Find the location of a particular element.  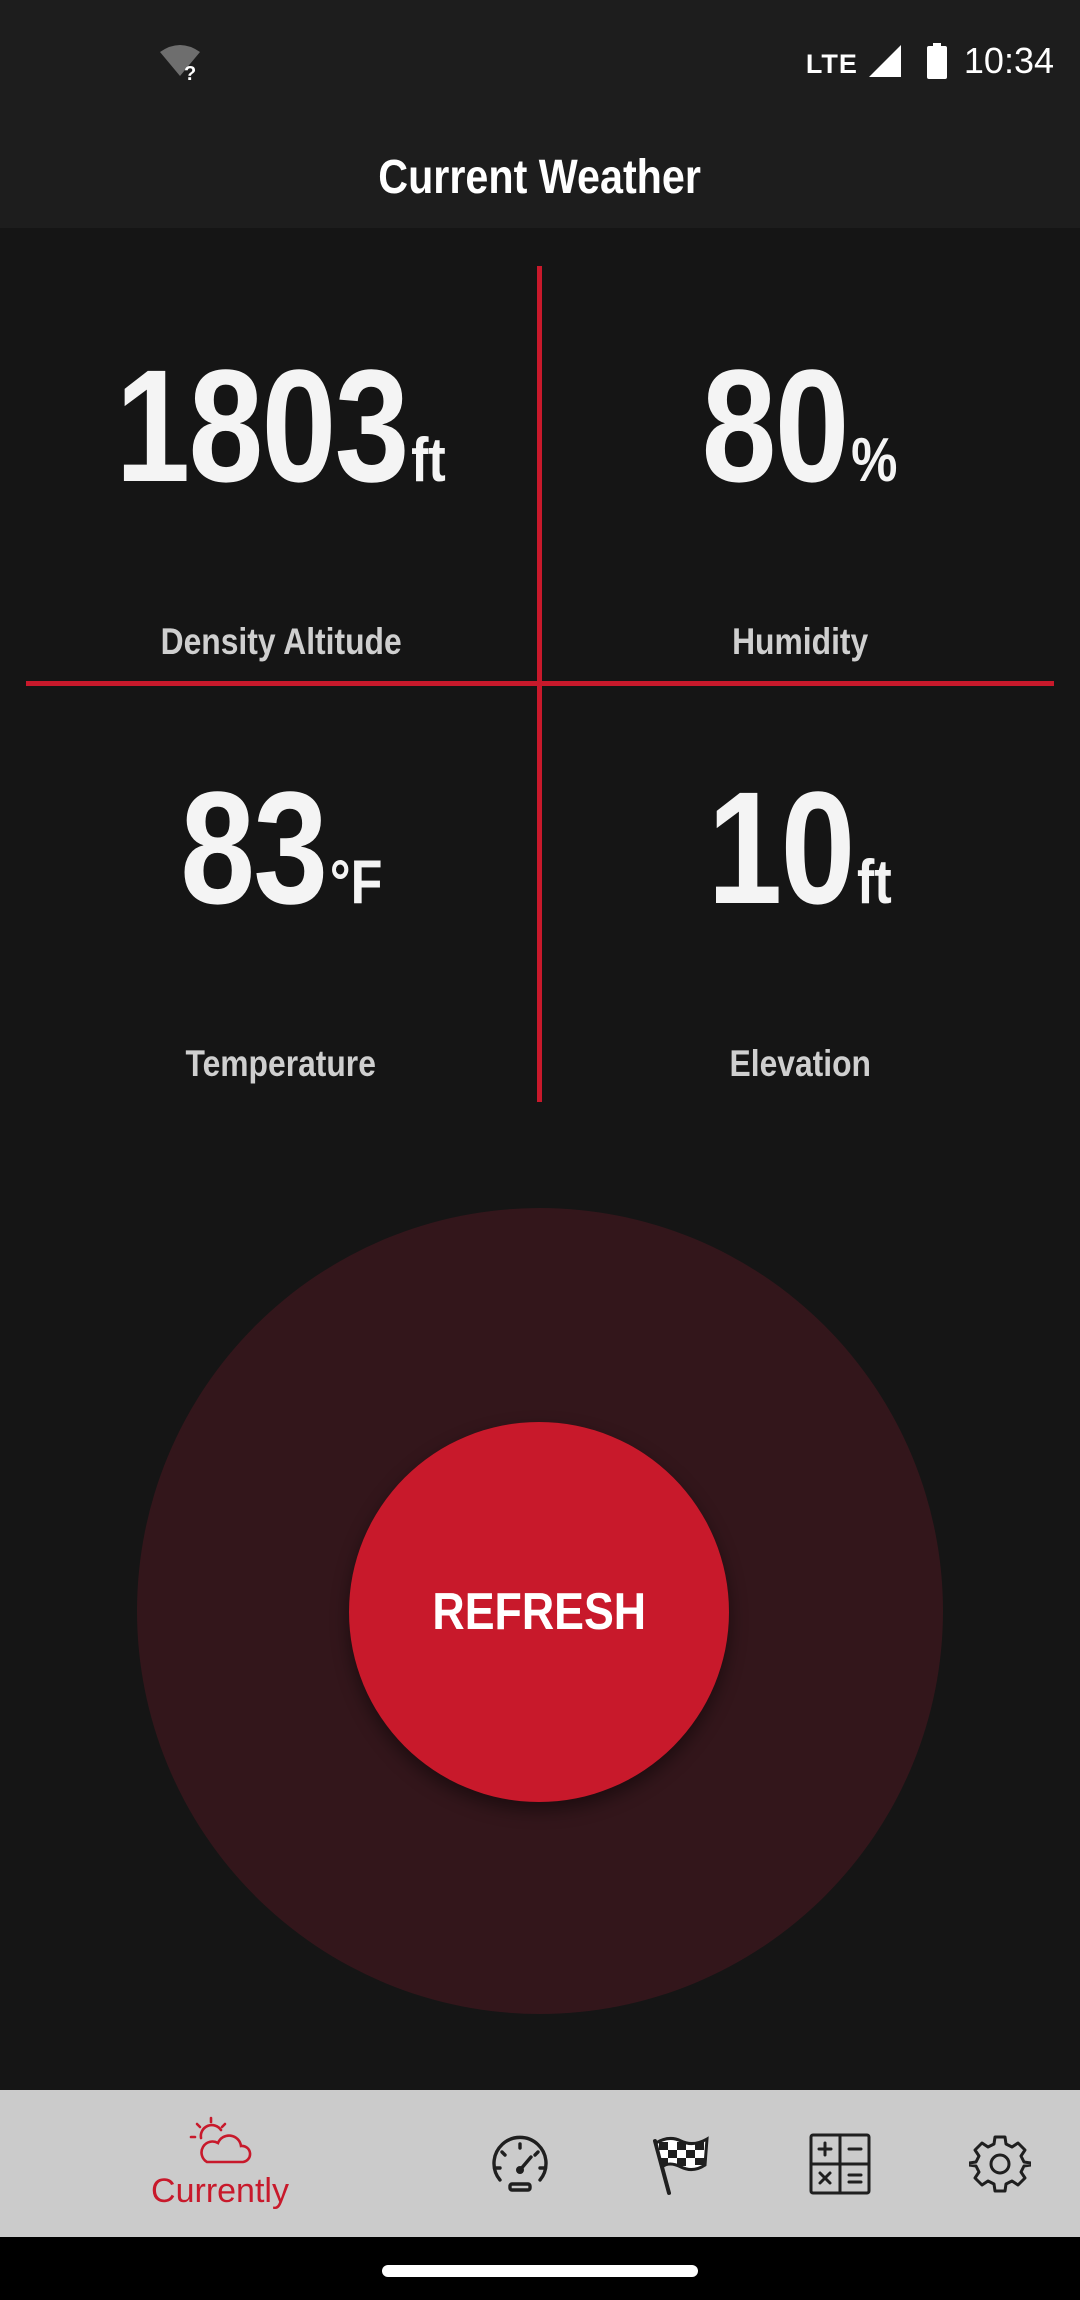

temperature-unit: °F is located at coordinates (356, 882).